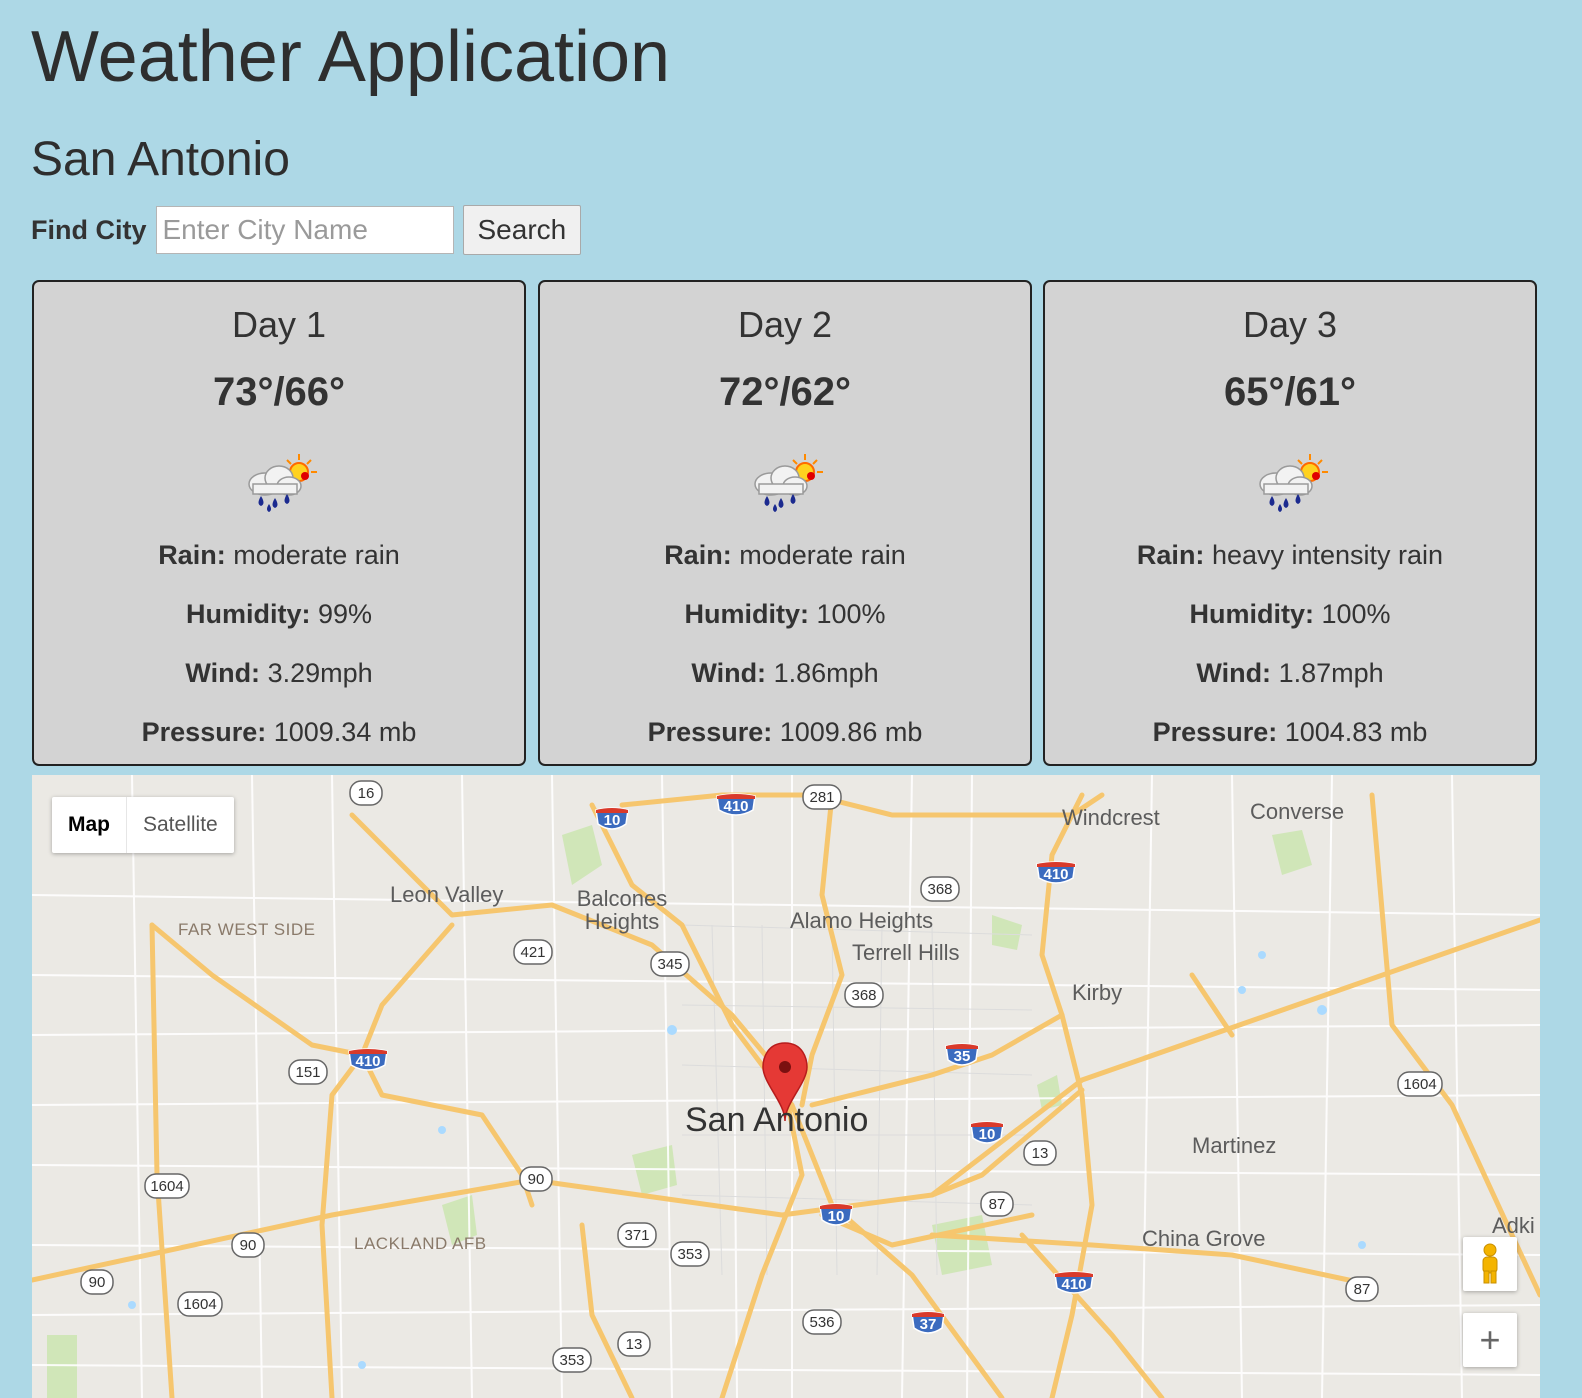 This screenshot has width=1582, height=1398. I want to click on map-place-label: China Grove, so click(1204, 1238).